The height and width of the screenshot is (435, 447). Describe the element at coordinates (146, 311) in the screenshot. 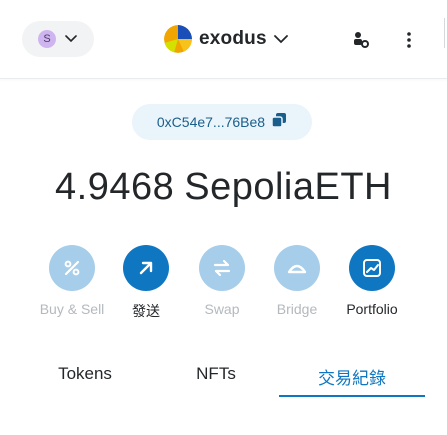

I see `send-label: 發送` at that location.